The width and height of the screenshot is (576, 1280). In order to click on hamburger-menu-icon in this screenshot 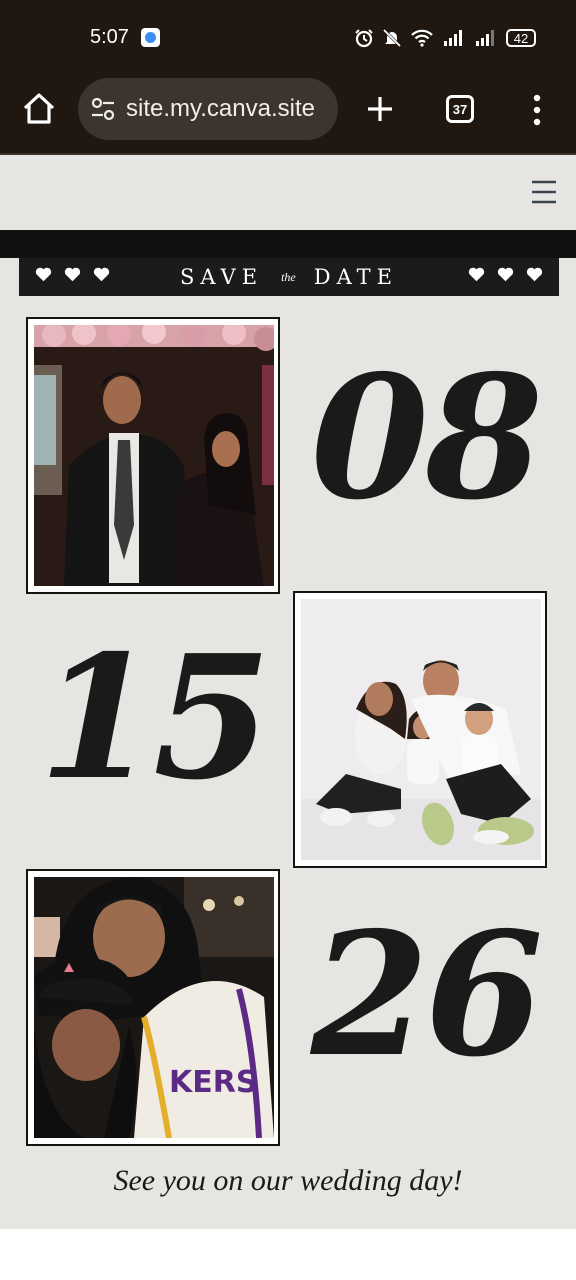, I will do `click(544, 192)`.